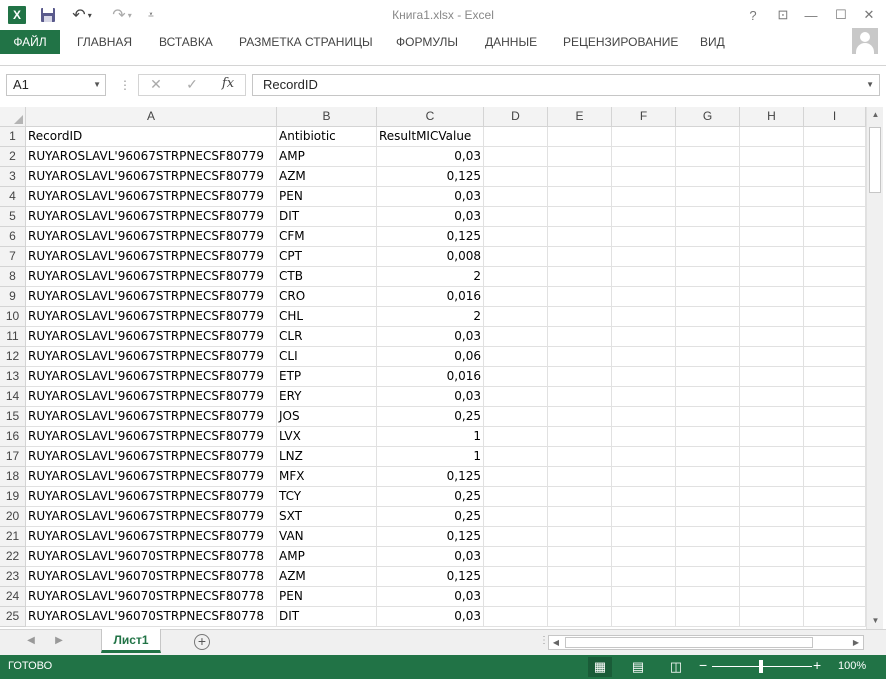 The width and height of the screenshot is (886, 679). What do you see at coordinates (772, 577) in the screenshot?
I see `cell-h23` at bounding box center [772, 577].